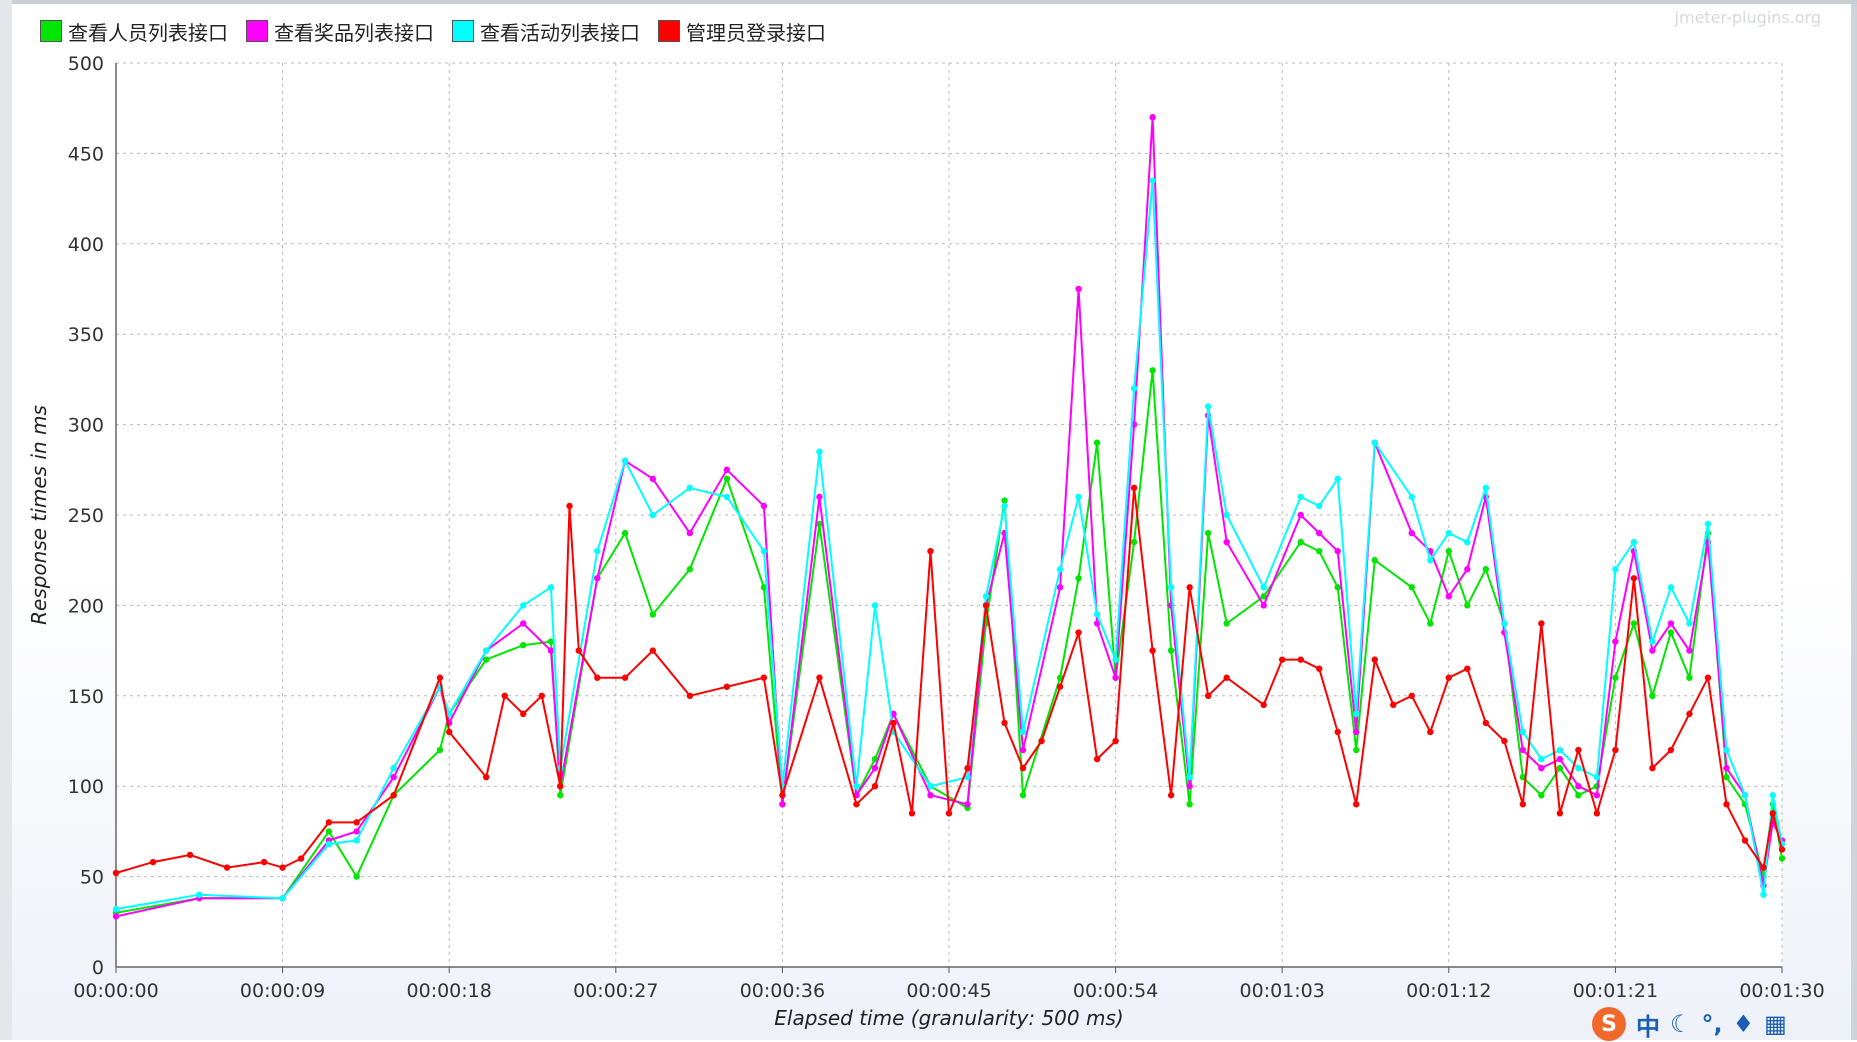 The width and height of the screenshot is (1857, 1042). Describe the element at coordinates (115, 991) in the screenshot. I see `x-tick-label: 00:00:00` at that location.